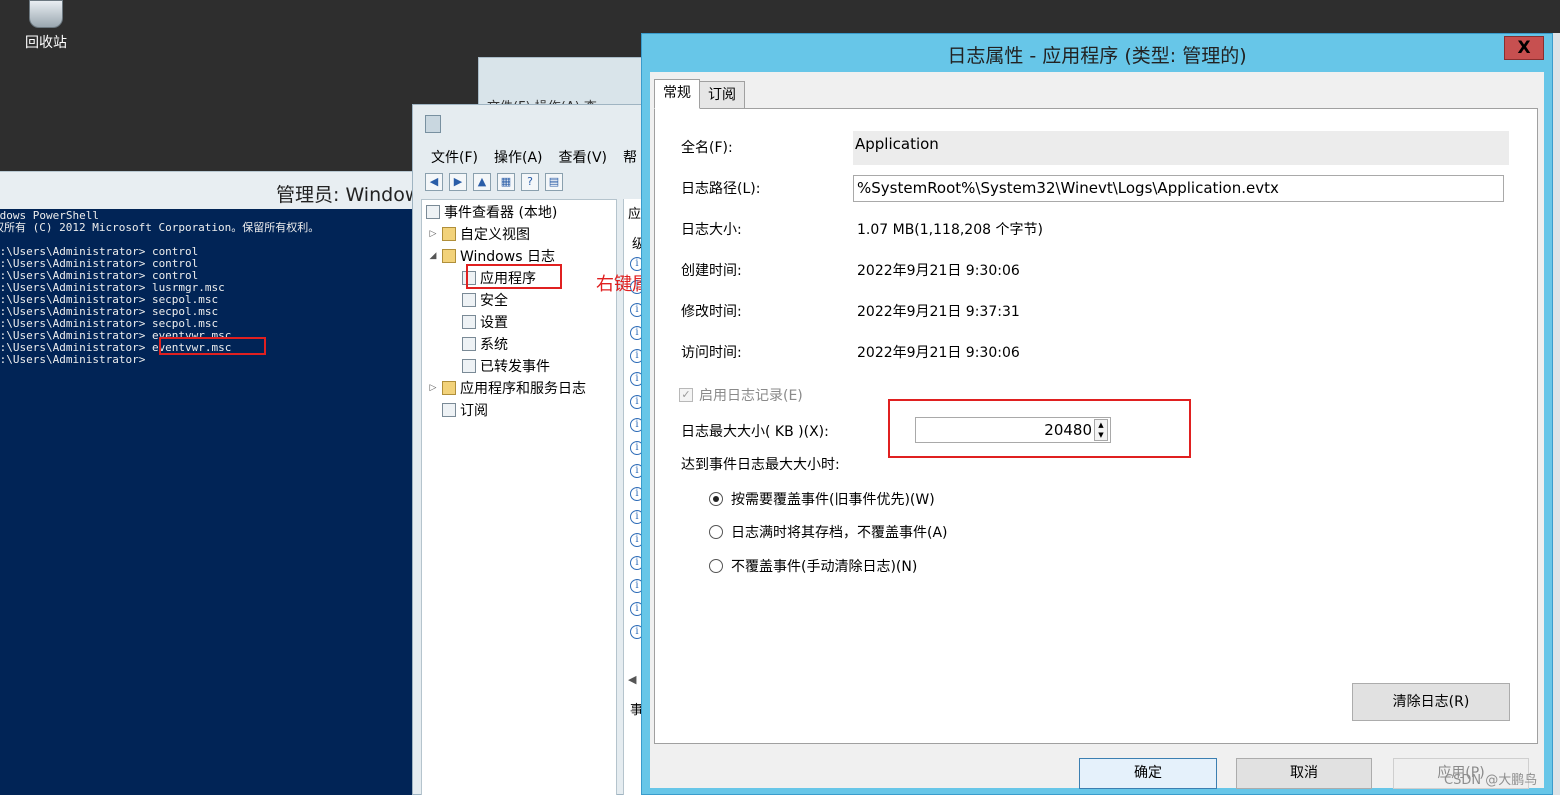 The height and width of the screenshot is (795, 1560). I want to click on powershell-titlebar: 管理员: Window, so click(210, 191).